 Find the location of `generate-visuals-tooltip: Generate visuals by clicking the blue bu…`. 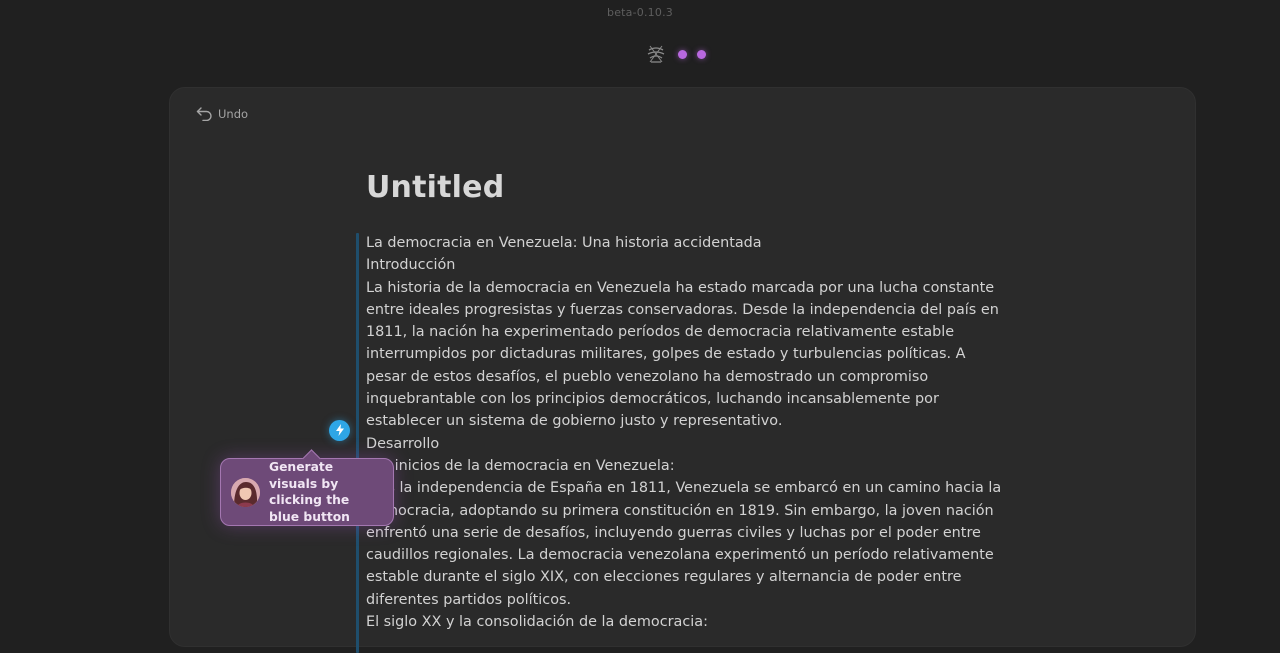

generate-visuals-tooltip: Generate visuals by clicking the blue bu… is located at coordinates (307, 492).